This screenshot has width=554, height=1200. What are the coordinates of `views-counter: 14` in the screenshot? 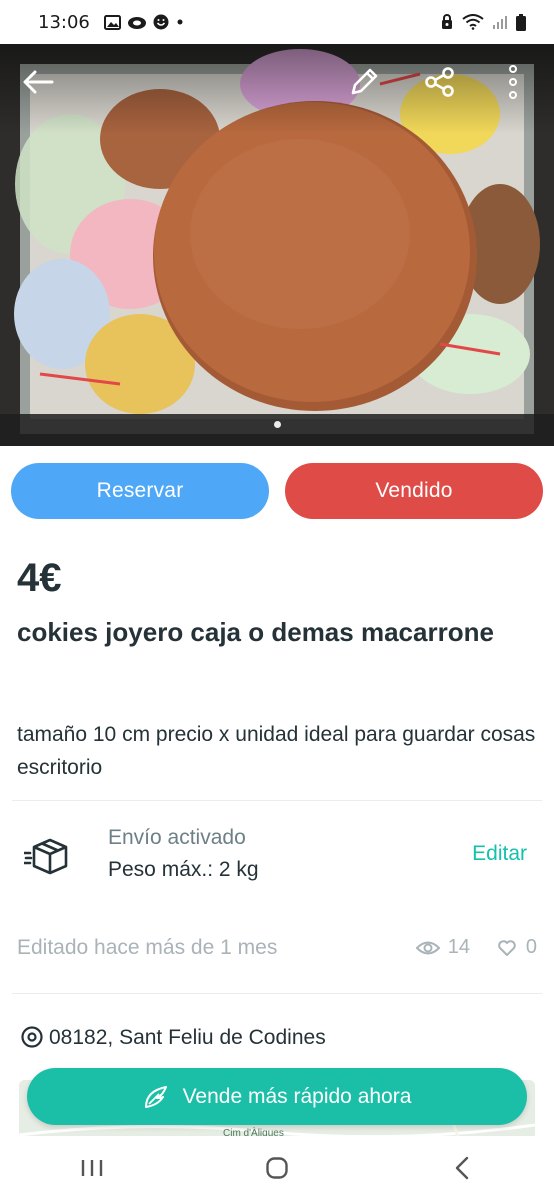 It's located at (442, 947).